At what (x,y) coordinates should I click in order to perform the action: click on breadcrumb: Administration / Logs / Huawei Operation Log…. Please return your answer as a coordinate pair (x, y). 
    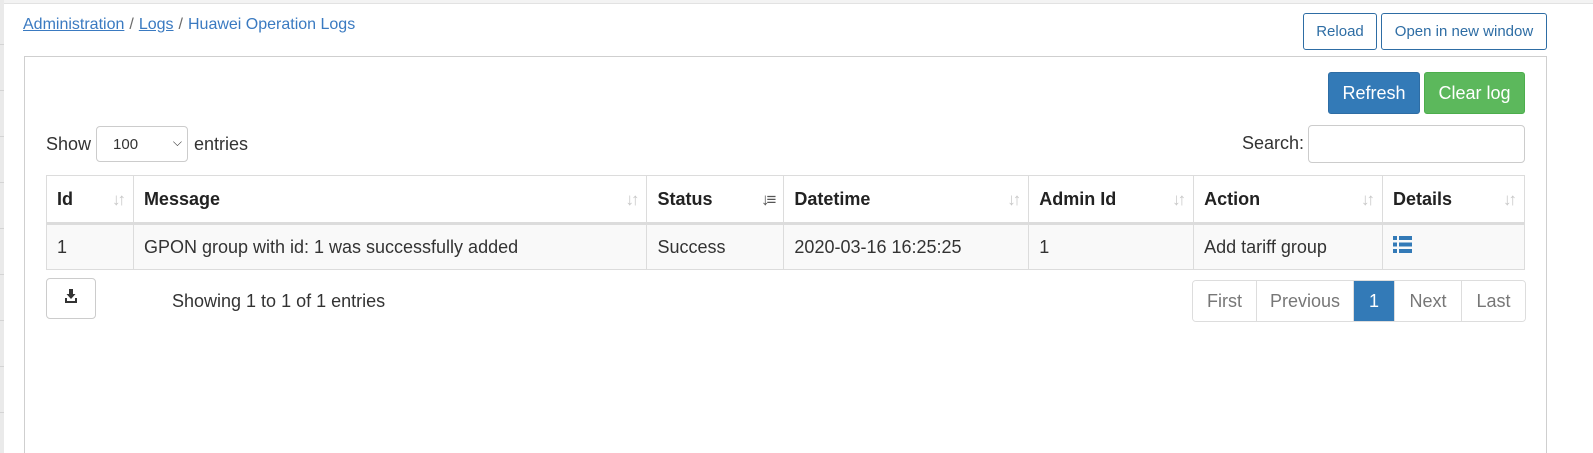
    Looking at the image, I should click on (189, 25).